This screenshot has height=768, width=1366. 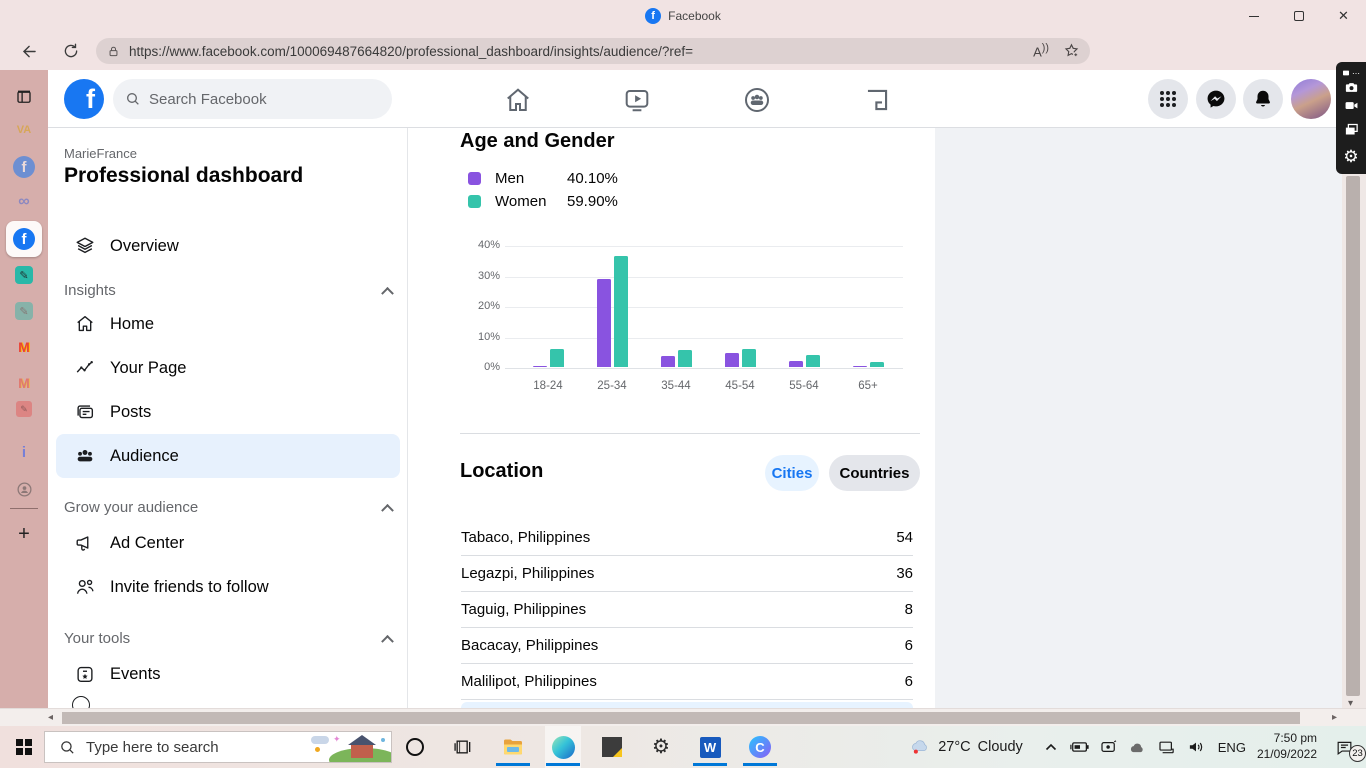 What do you see at coordinates (71, 51) in the screenshot?
I see `refresh-button` at bounding box center [71, 51].